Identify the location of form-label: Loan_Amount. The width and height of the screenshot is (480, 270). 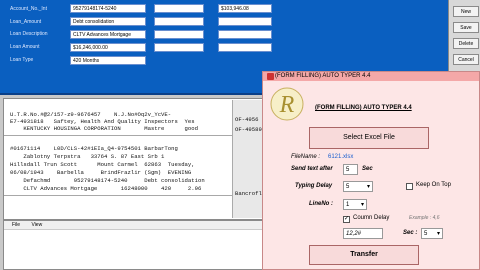
(26, 22).